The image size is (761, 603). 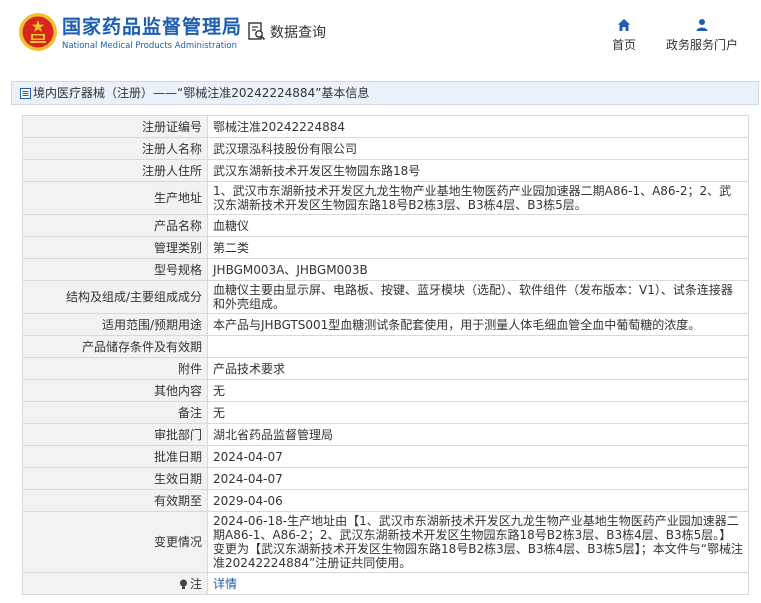 I want to click on table-row: 产品名称 血糖仪, so click(x=385, y=225).